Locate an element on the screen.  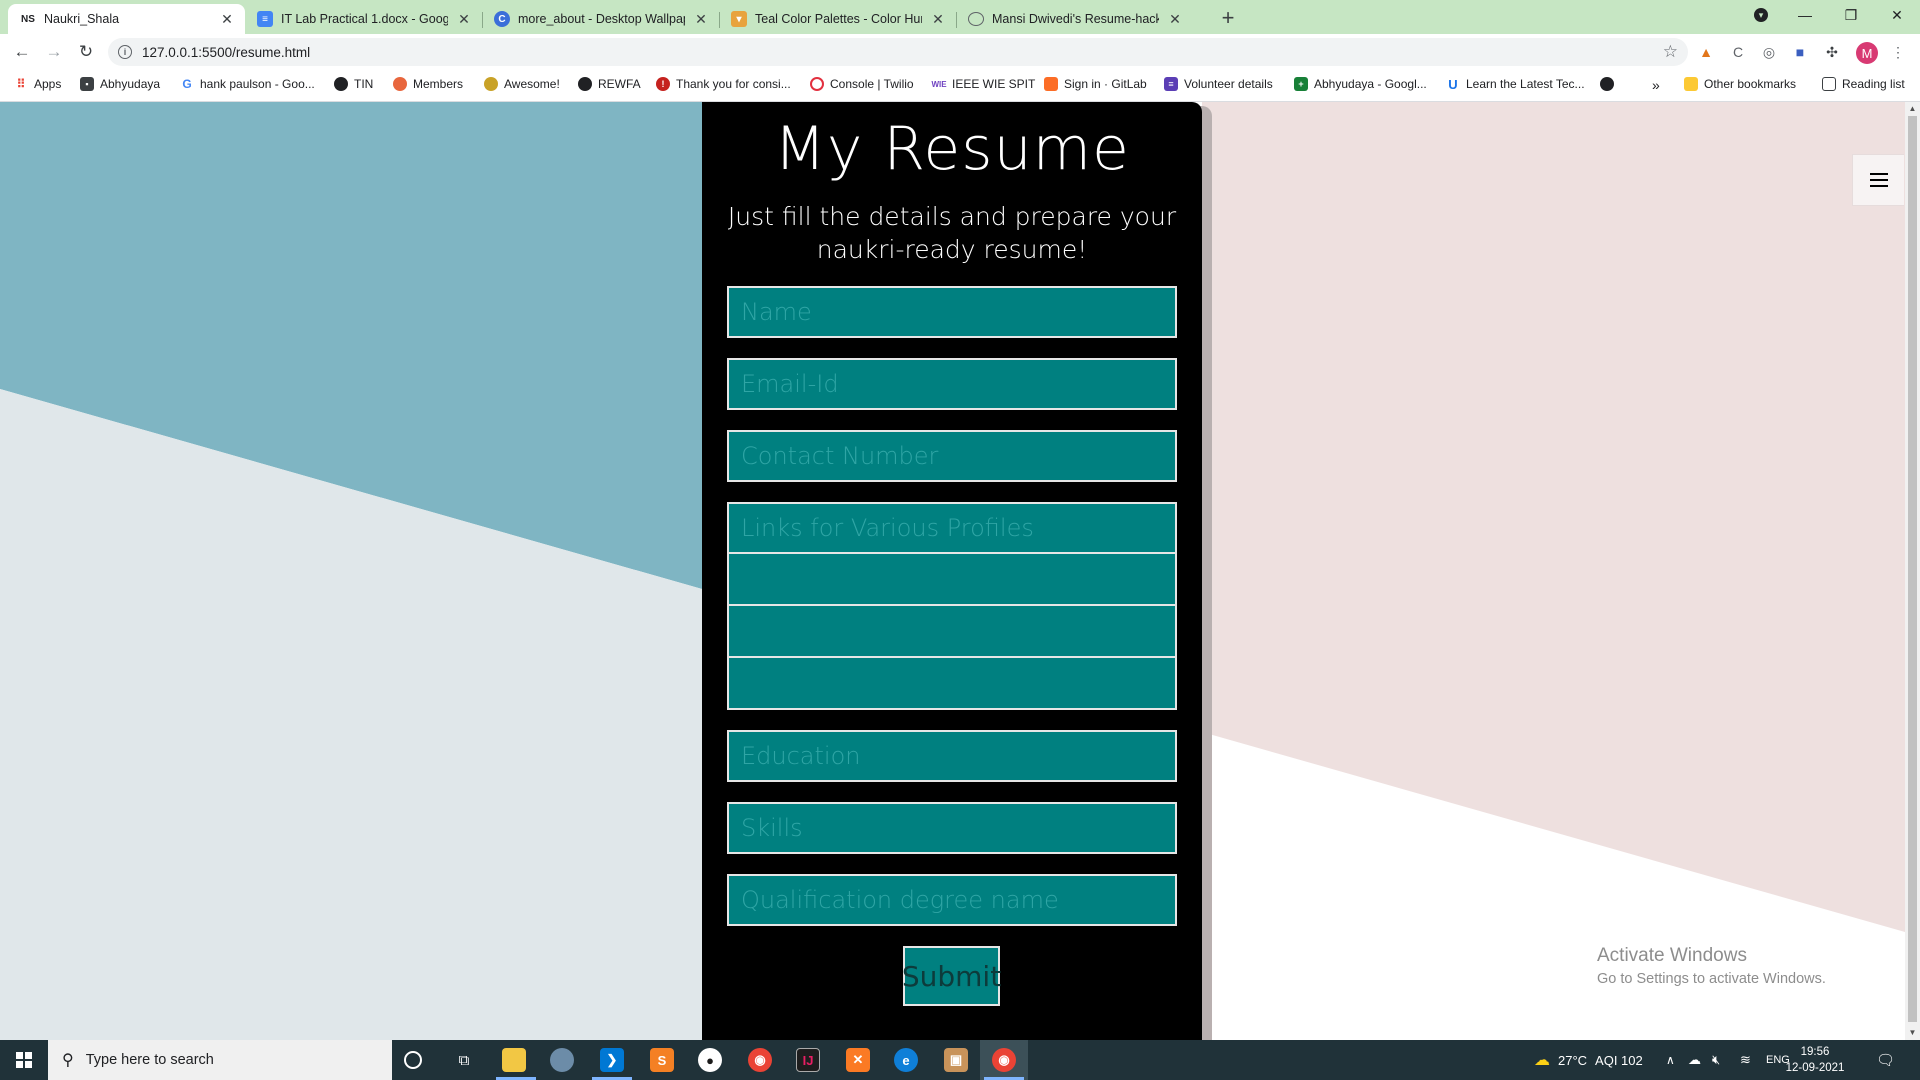
bookmark-rewfa: REWFA is located at coordinates (609, 84).